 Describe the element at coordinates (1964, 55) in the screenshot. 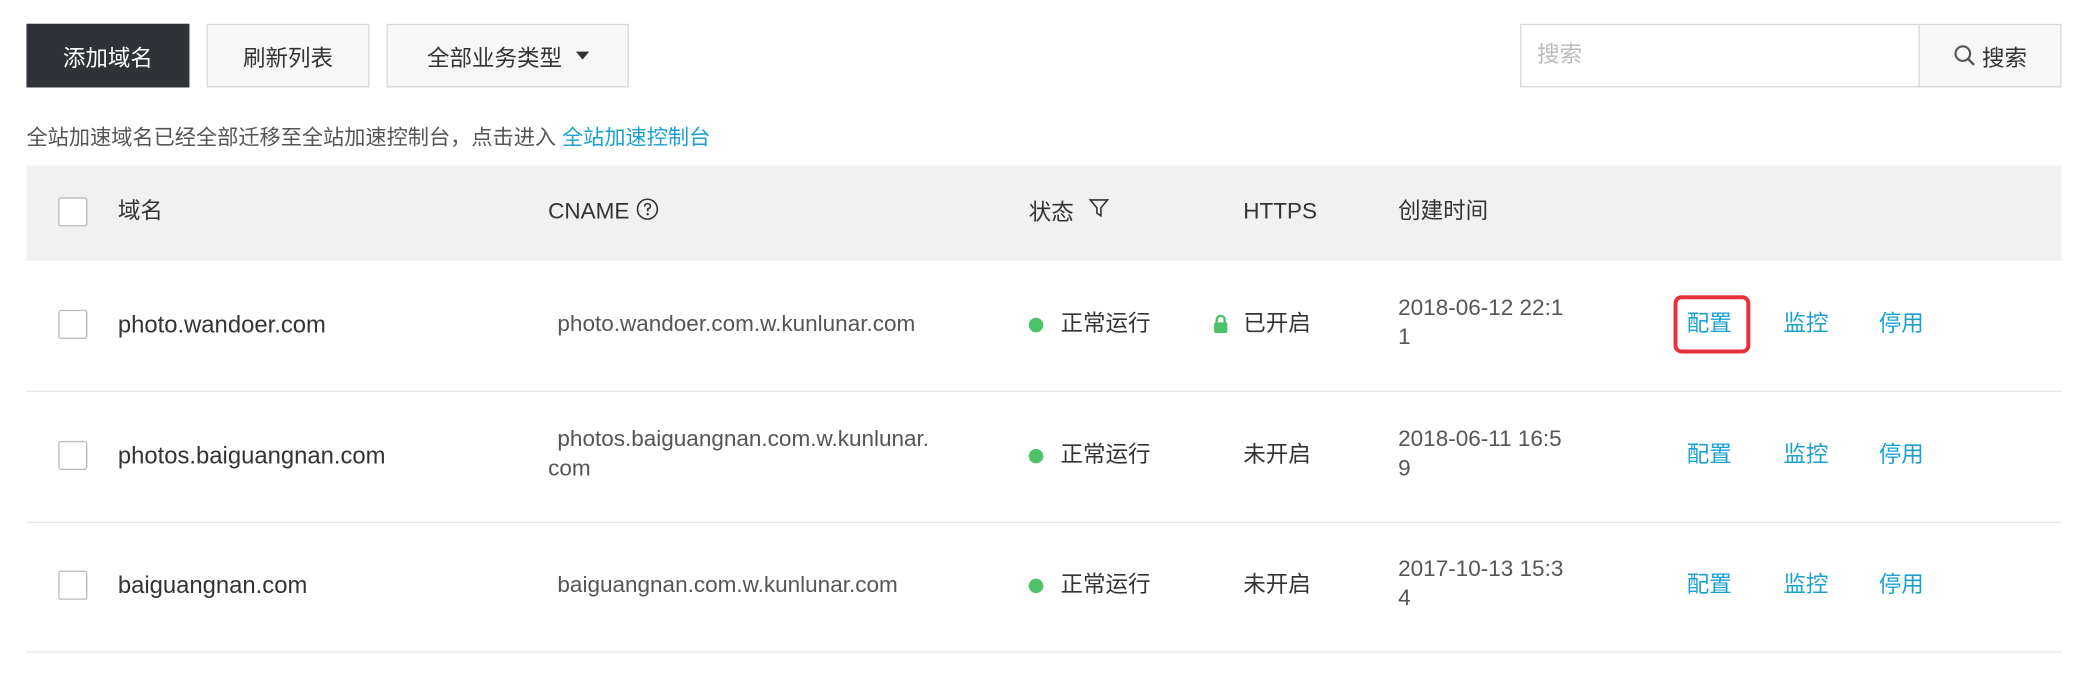

I see `search-icon` at that location.